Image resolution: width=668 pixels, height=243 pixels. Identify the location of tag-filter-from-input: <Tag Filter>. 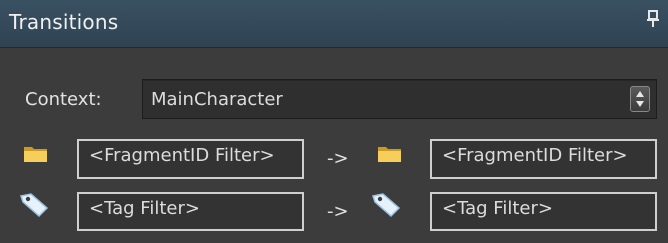
(190, 211).